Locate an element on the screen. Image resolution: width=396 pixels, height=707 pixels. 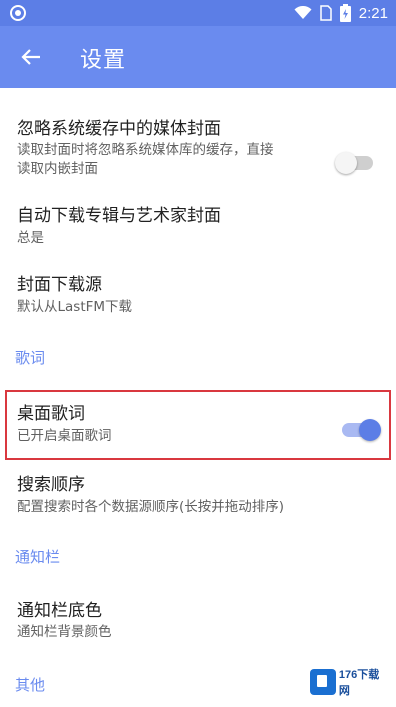
setting-title: 封面下载源 is located at coordinates (59, 285).